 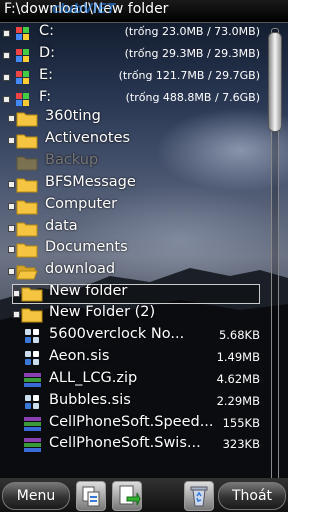 I want to click on folder-row: Activenotes, so click(x=131, y=140).